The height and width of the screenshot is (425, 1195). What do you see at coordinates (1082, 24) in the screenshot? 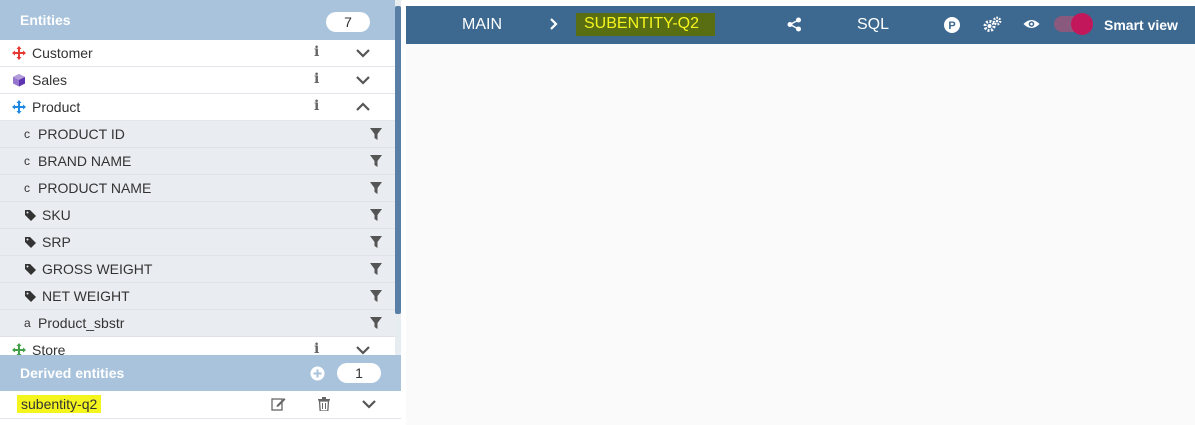
I see `toggle-knob` at bounding box center [1082, 24].